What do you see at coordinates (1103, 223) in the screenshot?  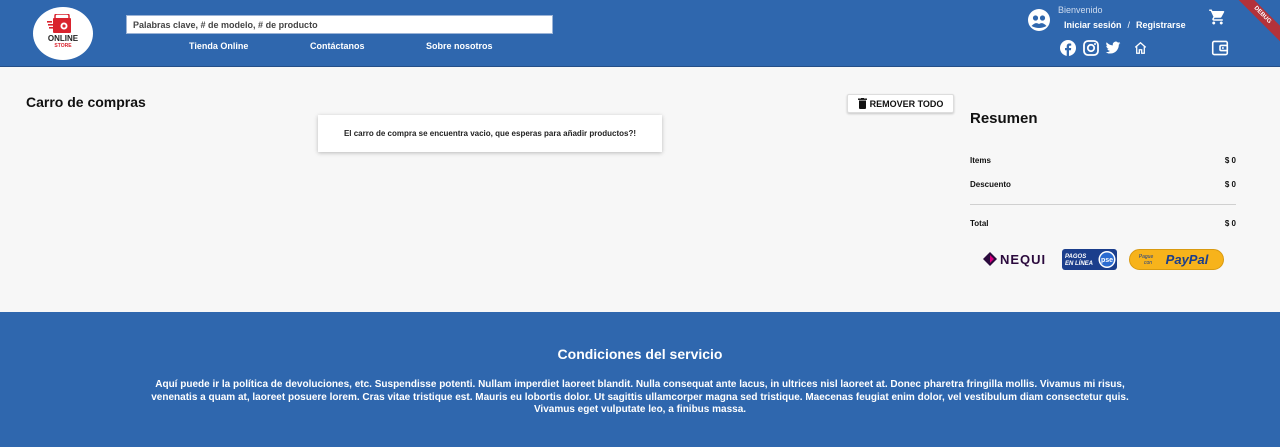 I see `summary-row-total: Total $ 0` at bounding box center [1103, 223].